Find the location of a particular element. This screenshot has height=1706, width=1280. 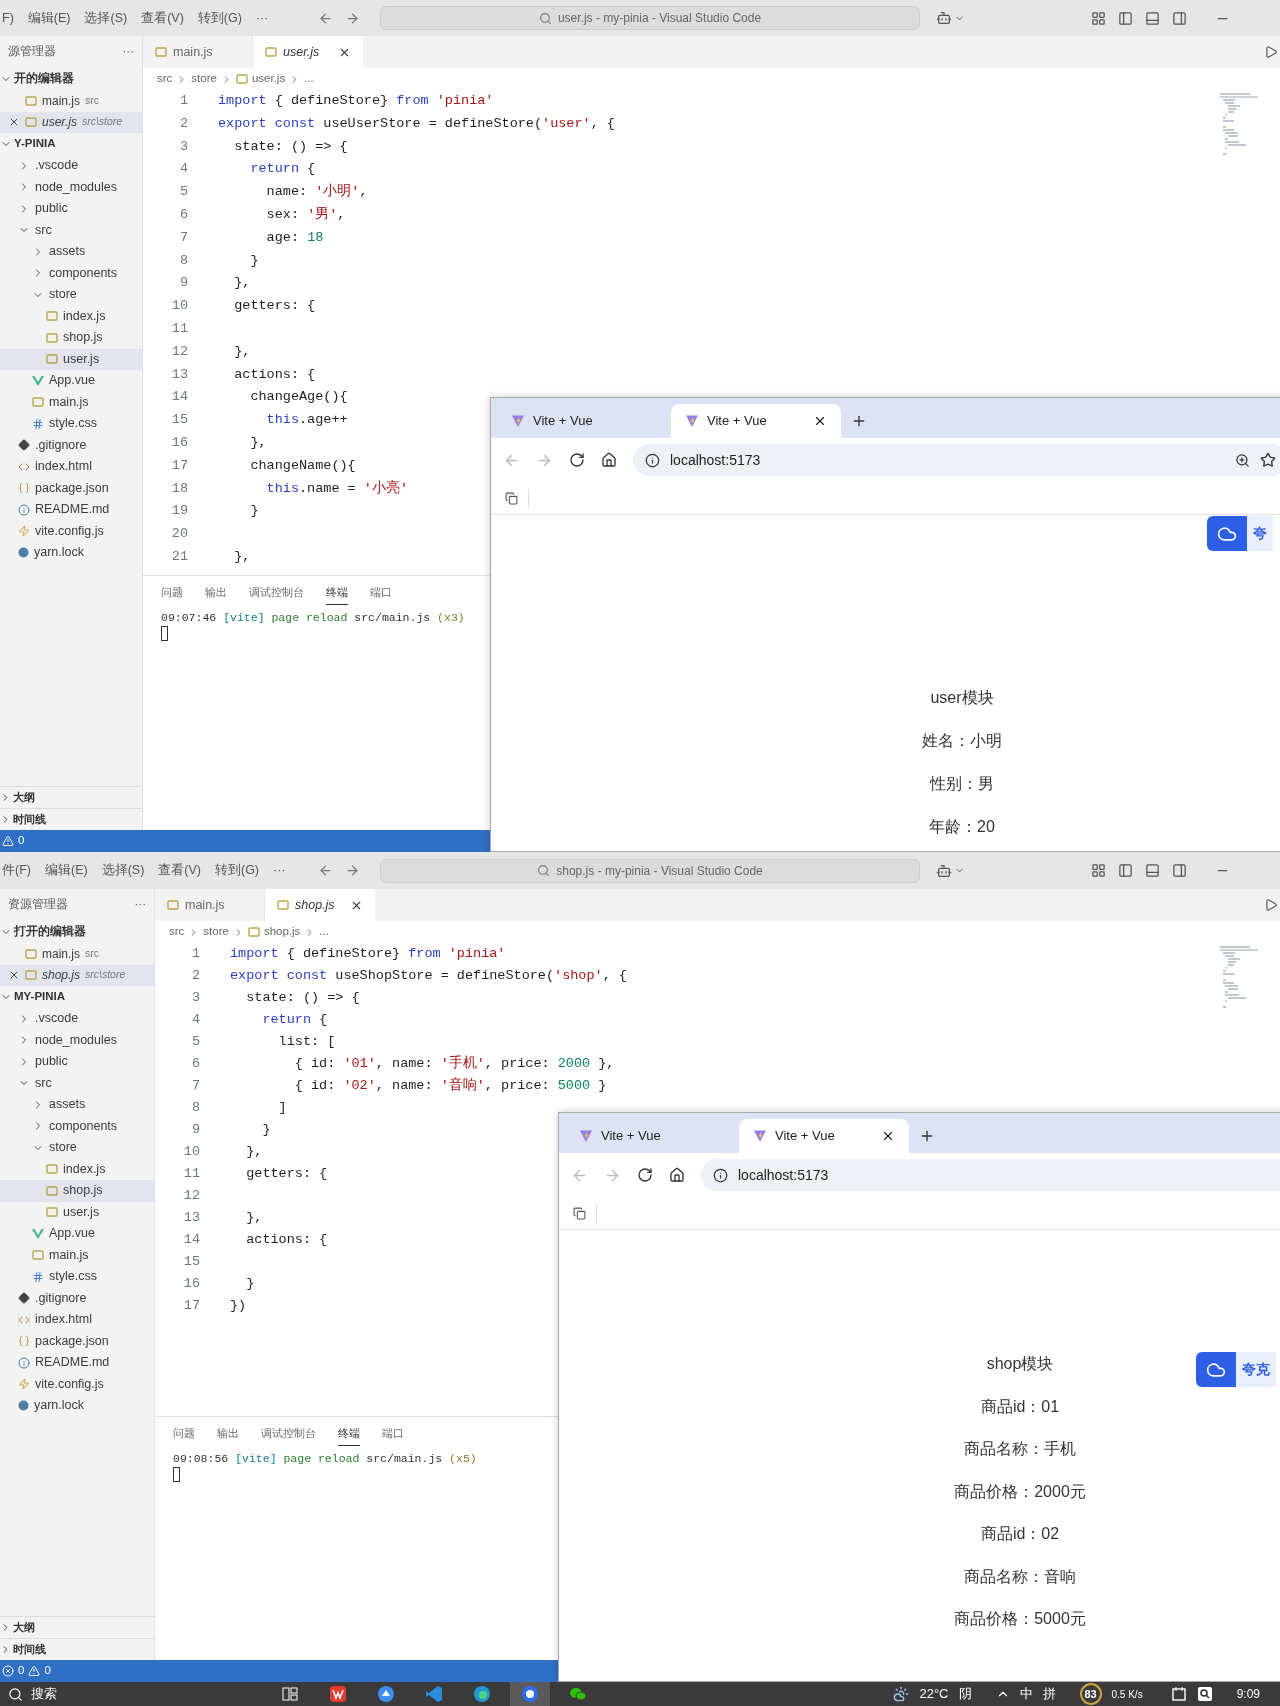

warning-count: 0 is located at coordinates (47, 1671).